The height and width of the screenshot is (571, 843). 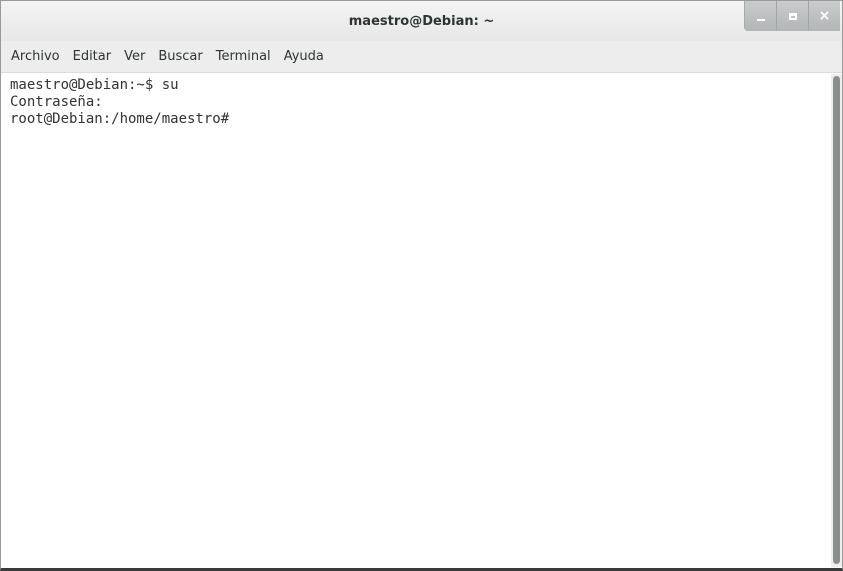 I want to click on terminal-line: root@Debian:/home/maestro#, so click(x=120, y=119).